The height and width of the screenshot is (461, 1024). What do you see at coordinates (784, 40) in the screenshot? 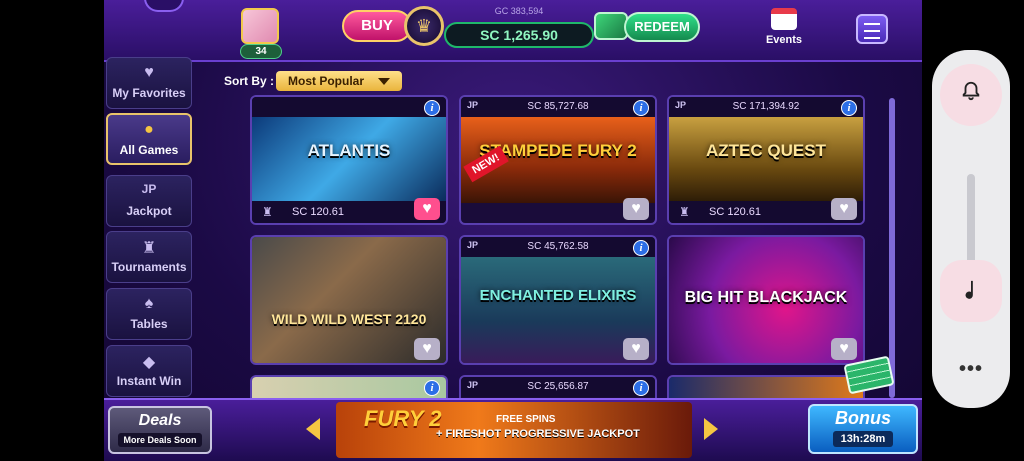
I see `events-label: Events` at bounding box center [784, 40].